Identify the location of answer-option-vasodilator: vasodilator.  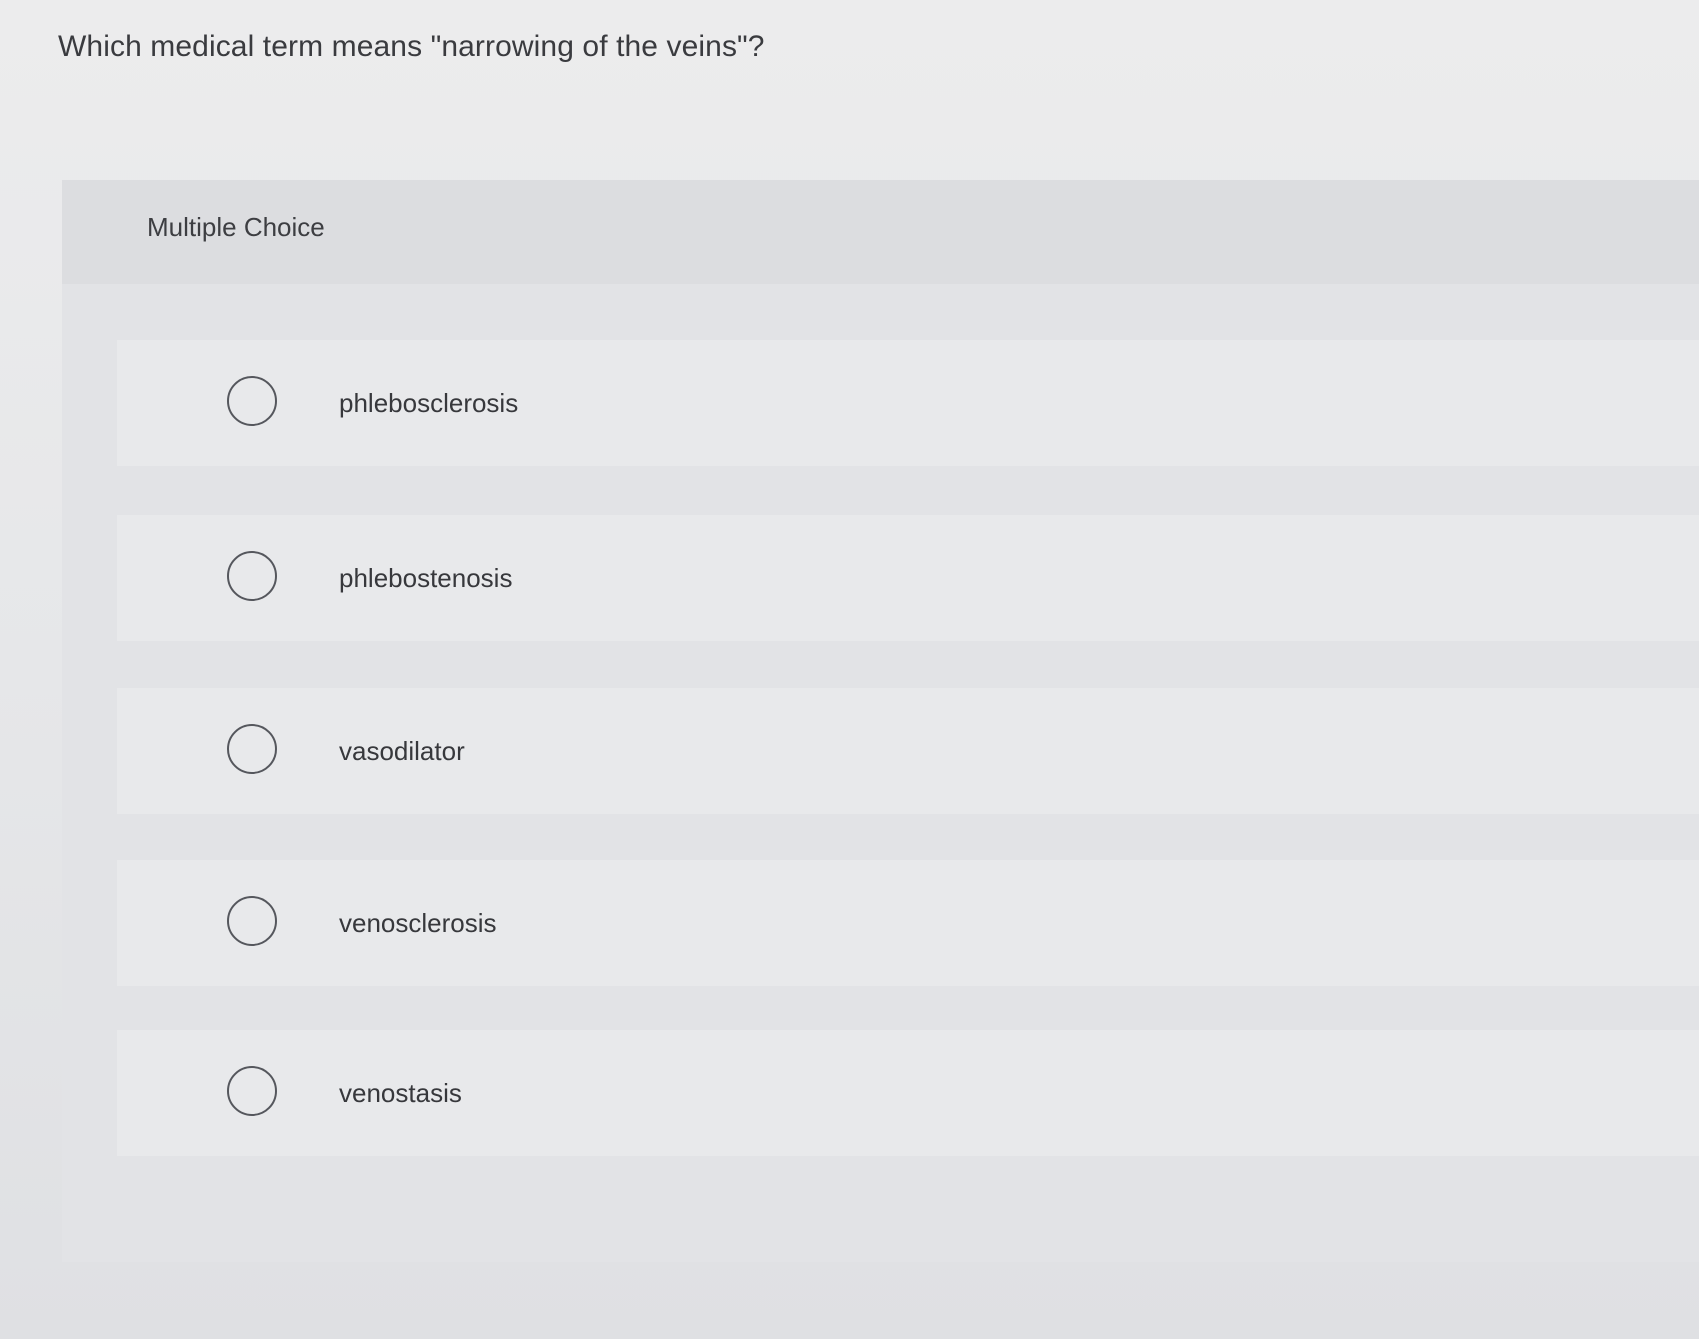
(908, 751).